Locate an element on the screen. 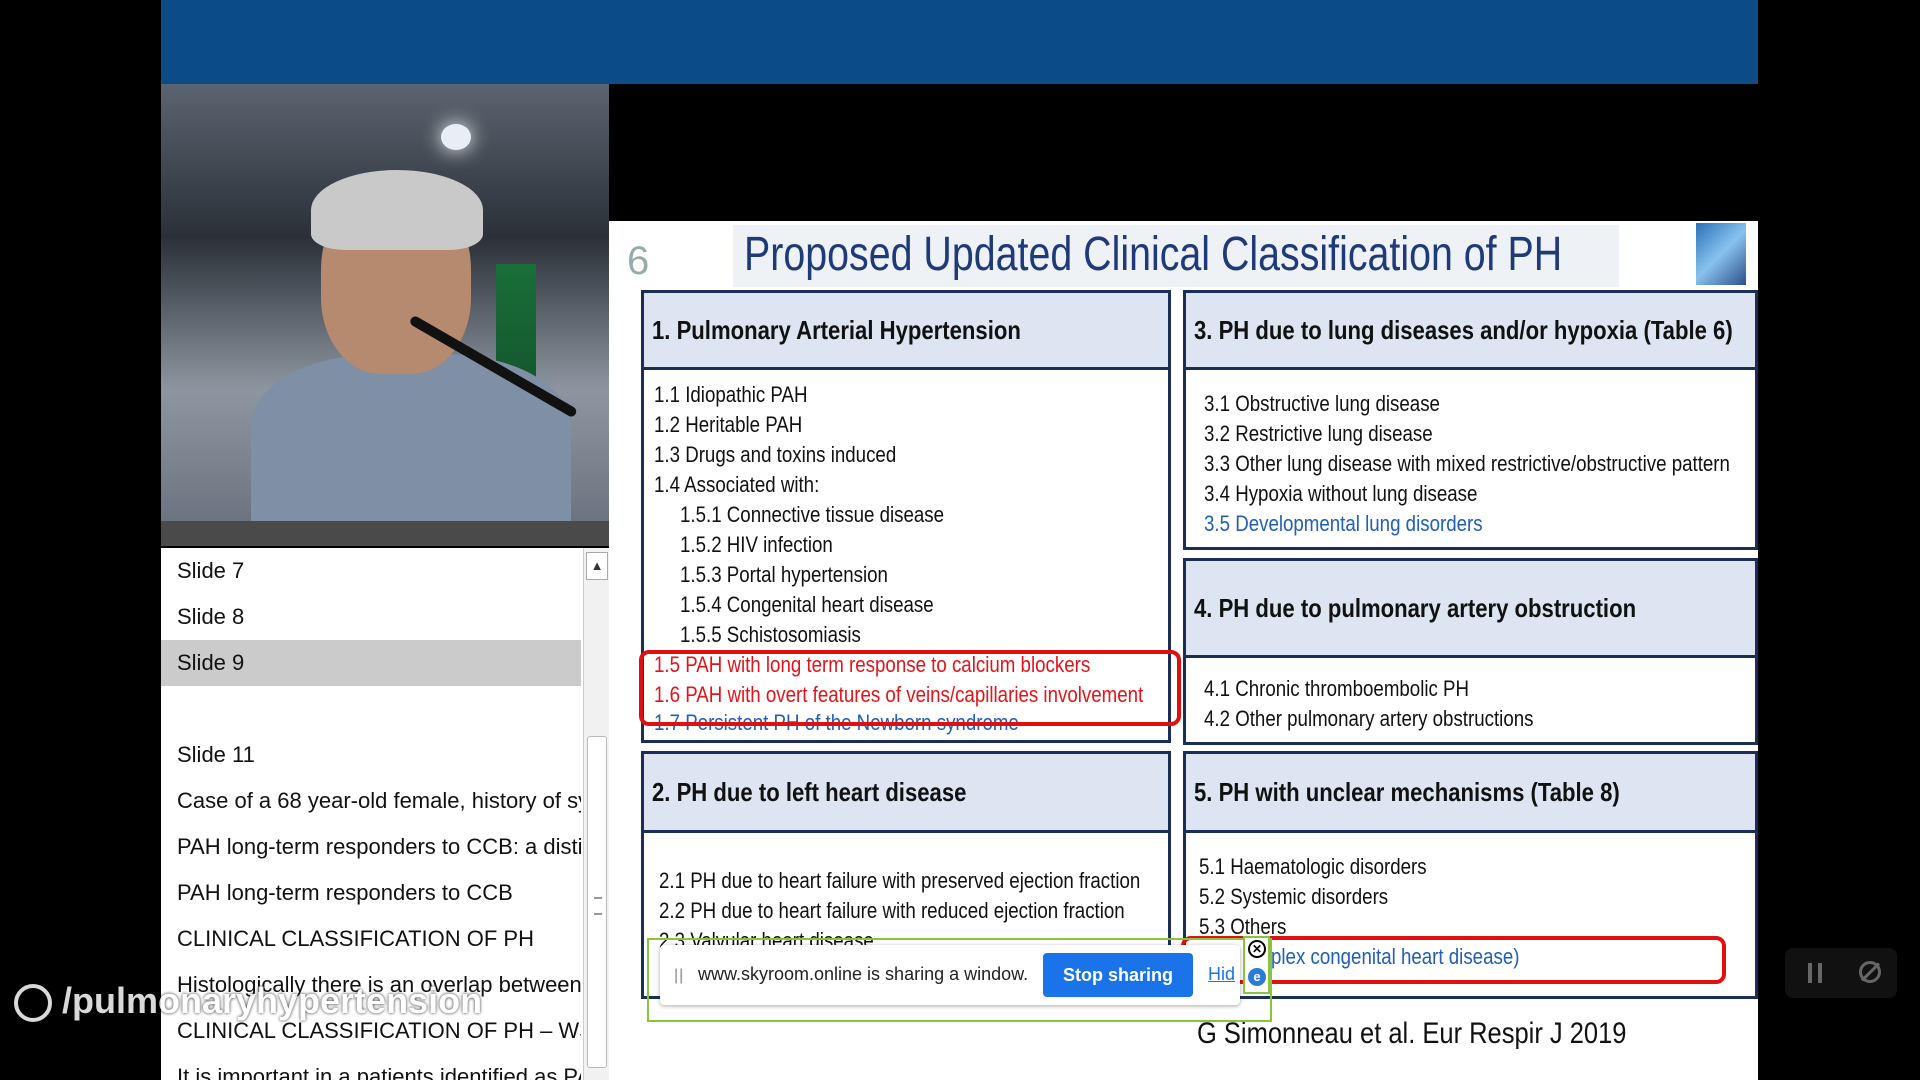 Image resolution: width=1920 pixels, height=1080 pixels. s1-line: 1.5.2 HIV infection is located at coordinates (756, 544).